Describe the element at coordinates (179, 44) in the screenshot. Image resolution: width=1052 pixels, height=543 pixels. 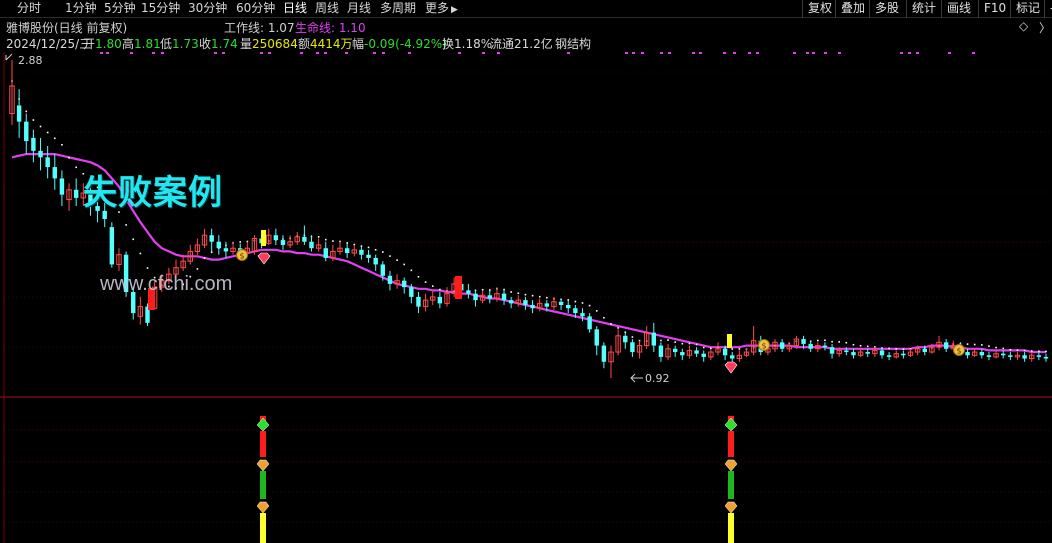
I see `low-price: 低1.73` at that location.